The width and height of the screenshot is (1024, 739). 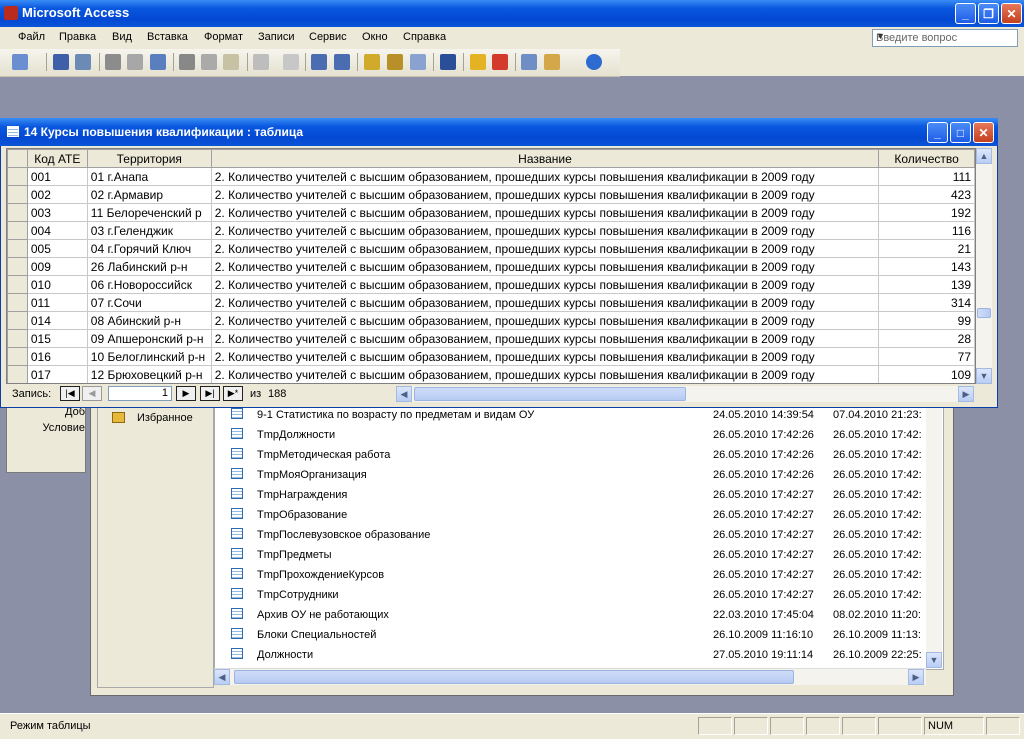 What do you see at coordinates (937, 132) in the screenshot?
I see `table-minimize-button: _` at bounding box center [937, 132].